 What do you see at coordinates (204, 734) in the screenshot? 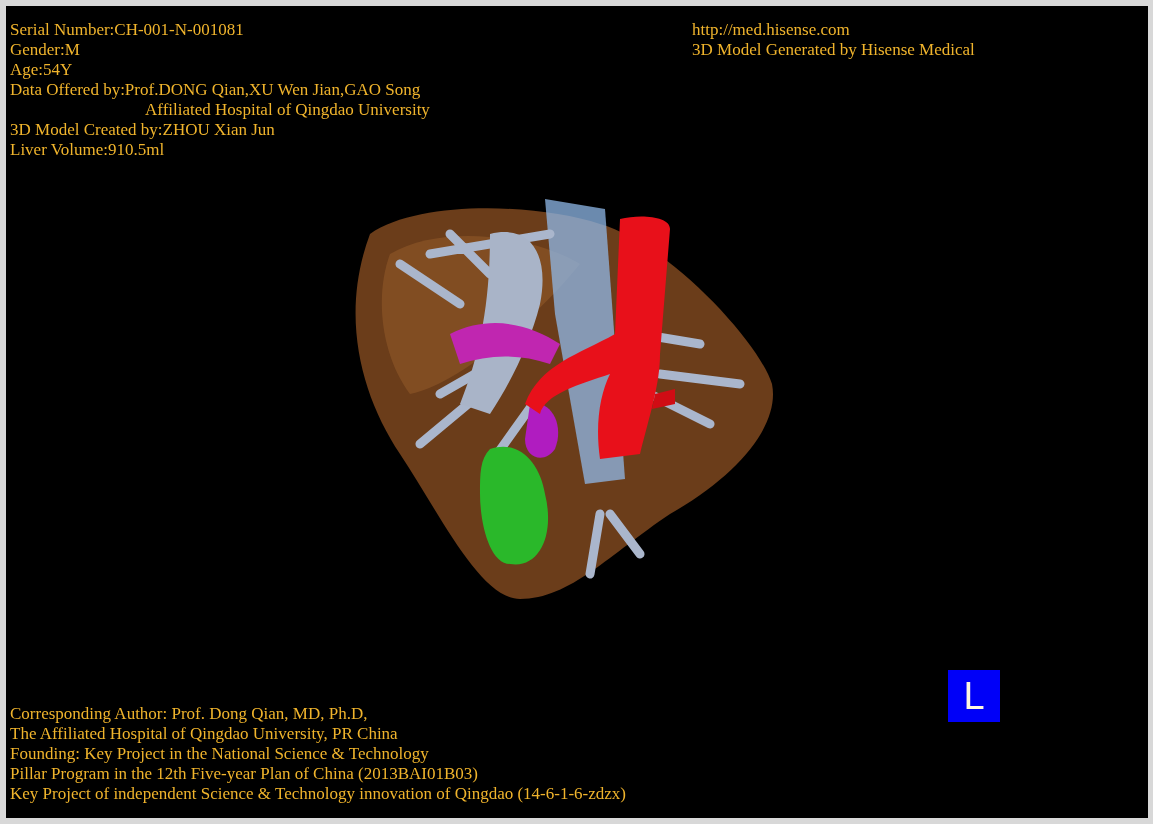
I see `credit-text: The Affiliated Hospital of Qingdao University, PR China` at bounding box center [204, 734].